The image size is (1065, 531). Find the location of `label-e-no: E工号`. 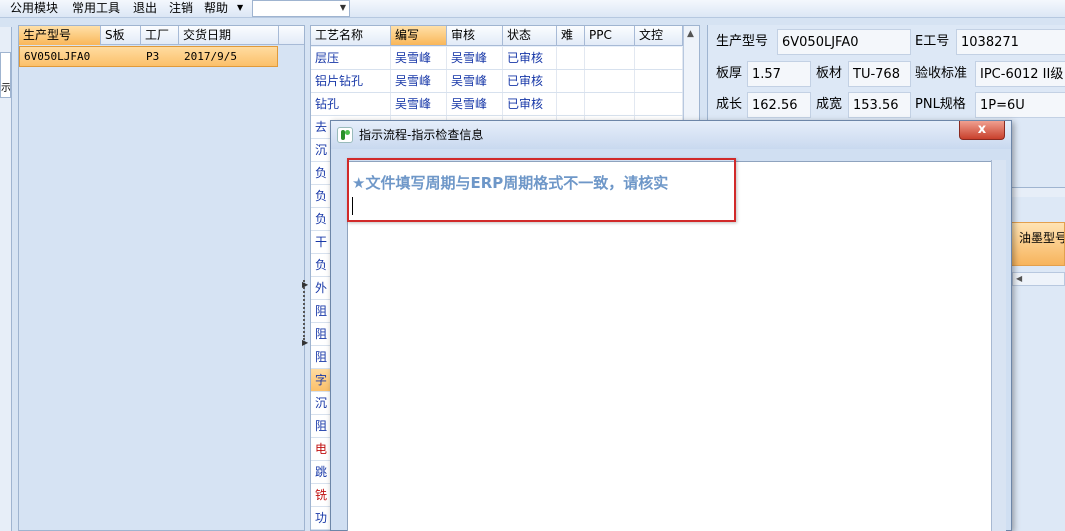

label-e-no: E工号 is located at coordinates (932, 41).